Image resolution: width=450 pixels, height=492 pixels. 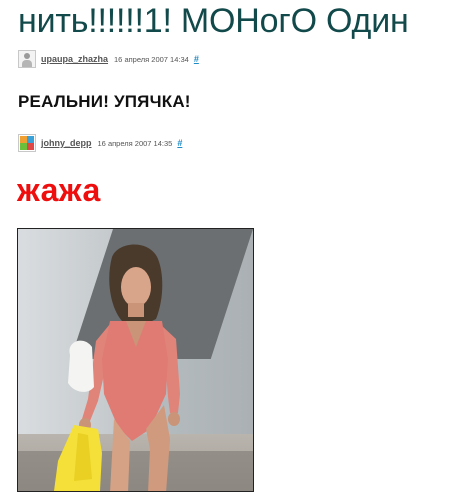 What do you see at coordinates (213, 21) in the screenshot?
I see `post-title: нить!!!!!!1! МОНогО Один` at bounding box center [213, 21].